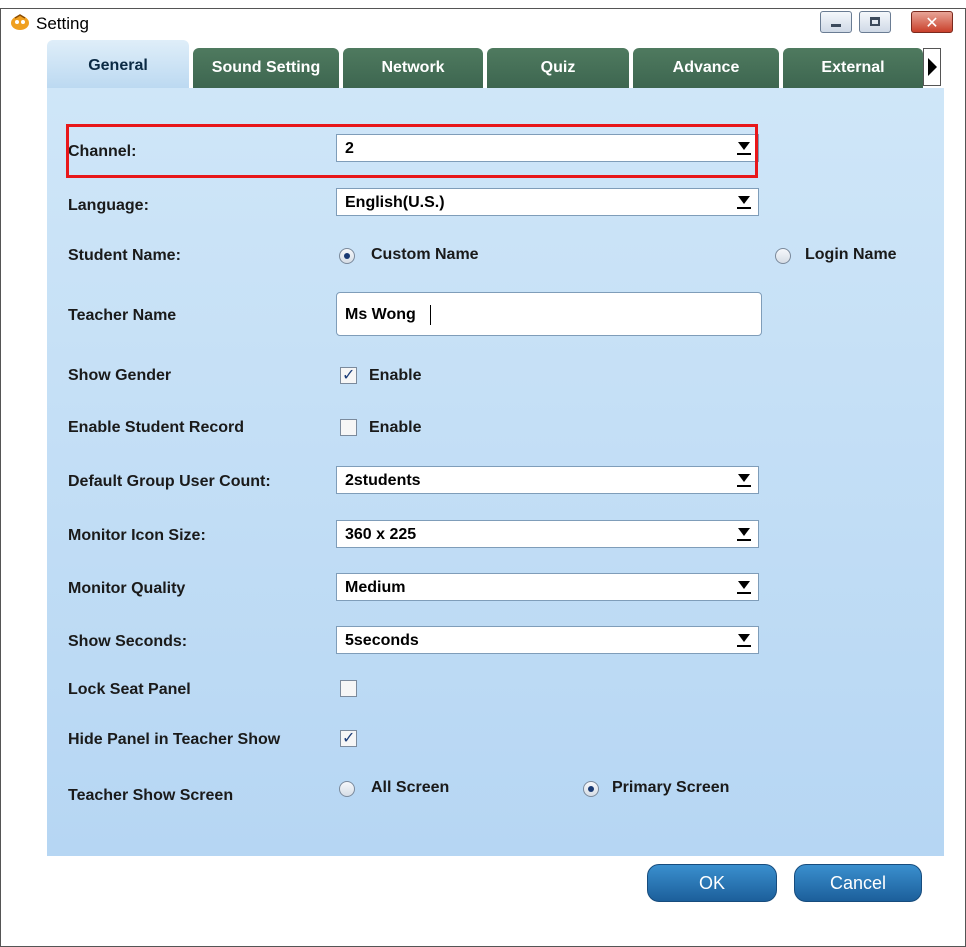  Describe the element at coordinates (348, 427) in the screenshot. I see `enable-student-record-checkbox` at that location.